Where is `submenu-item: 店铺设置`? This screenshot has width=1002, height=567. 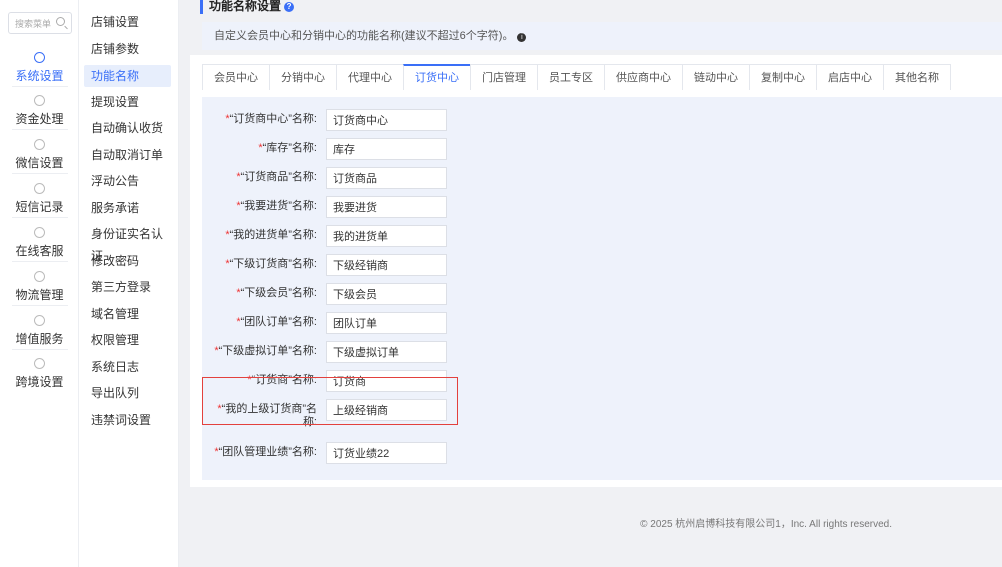
submenu-item: 店铺设置 is located at coordinates (127, 22).